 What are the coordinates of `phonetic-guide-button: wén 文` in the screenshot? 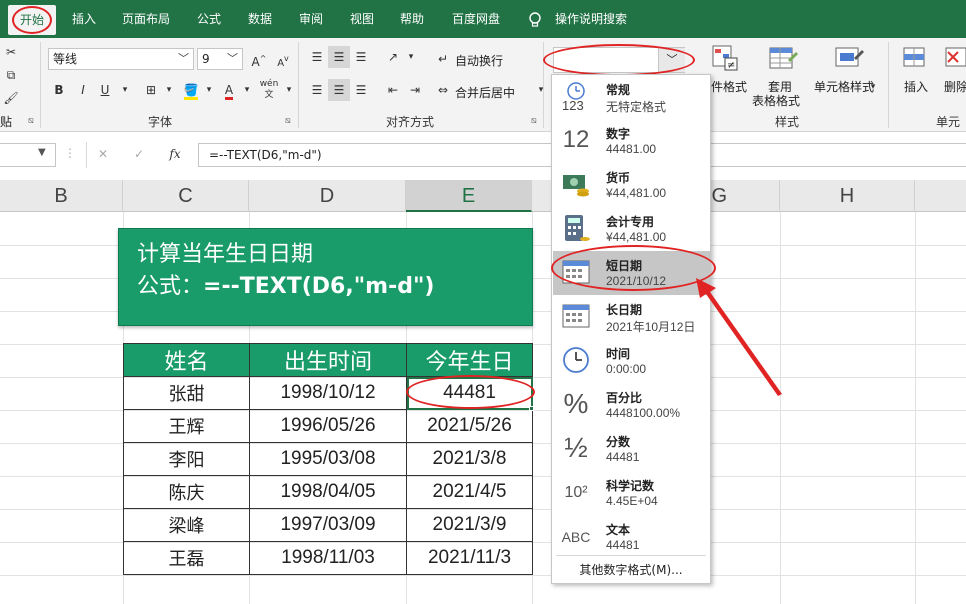 It's located at (269, 90).